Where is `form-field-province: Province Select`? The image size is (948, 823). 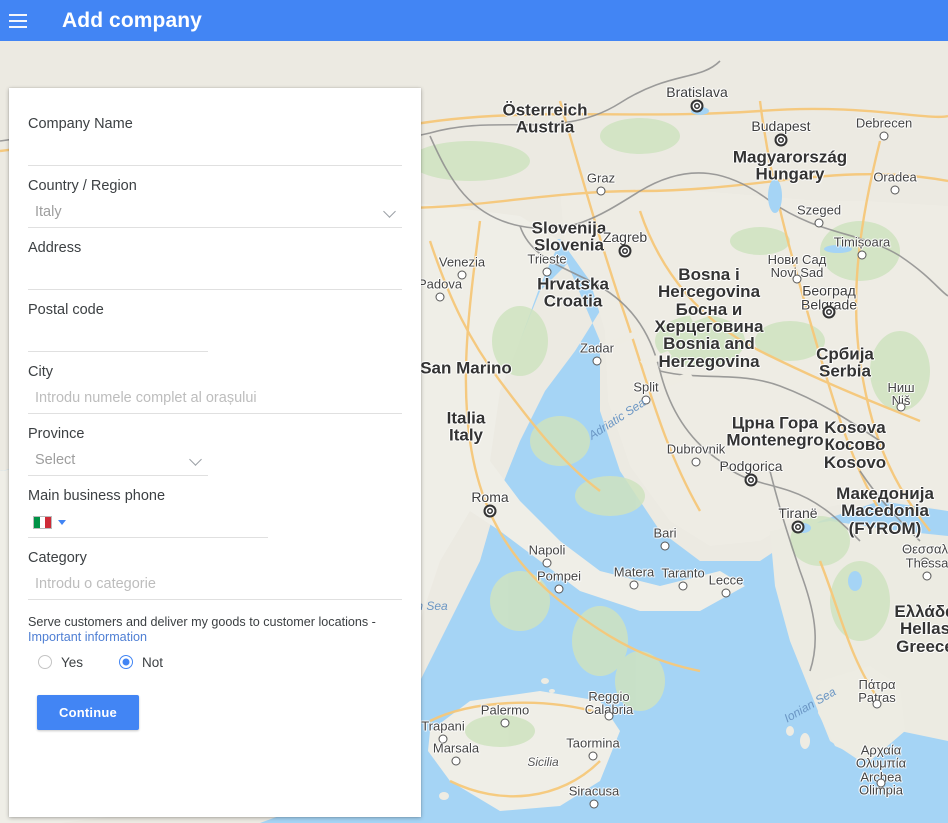
form-field-province: Province Select is located at coordinates (215, 445).